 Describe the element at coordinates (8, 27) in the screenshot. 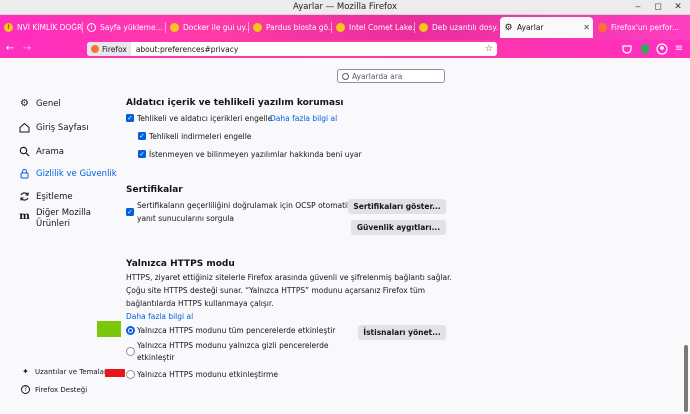

I see `warning-icon: !` at that location.